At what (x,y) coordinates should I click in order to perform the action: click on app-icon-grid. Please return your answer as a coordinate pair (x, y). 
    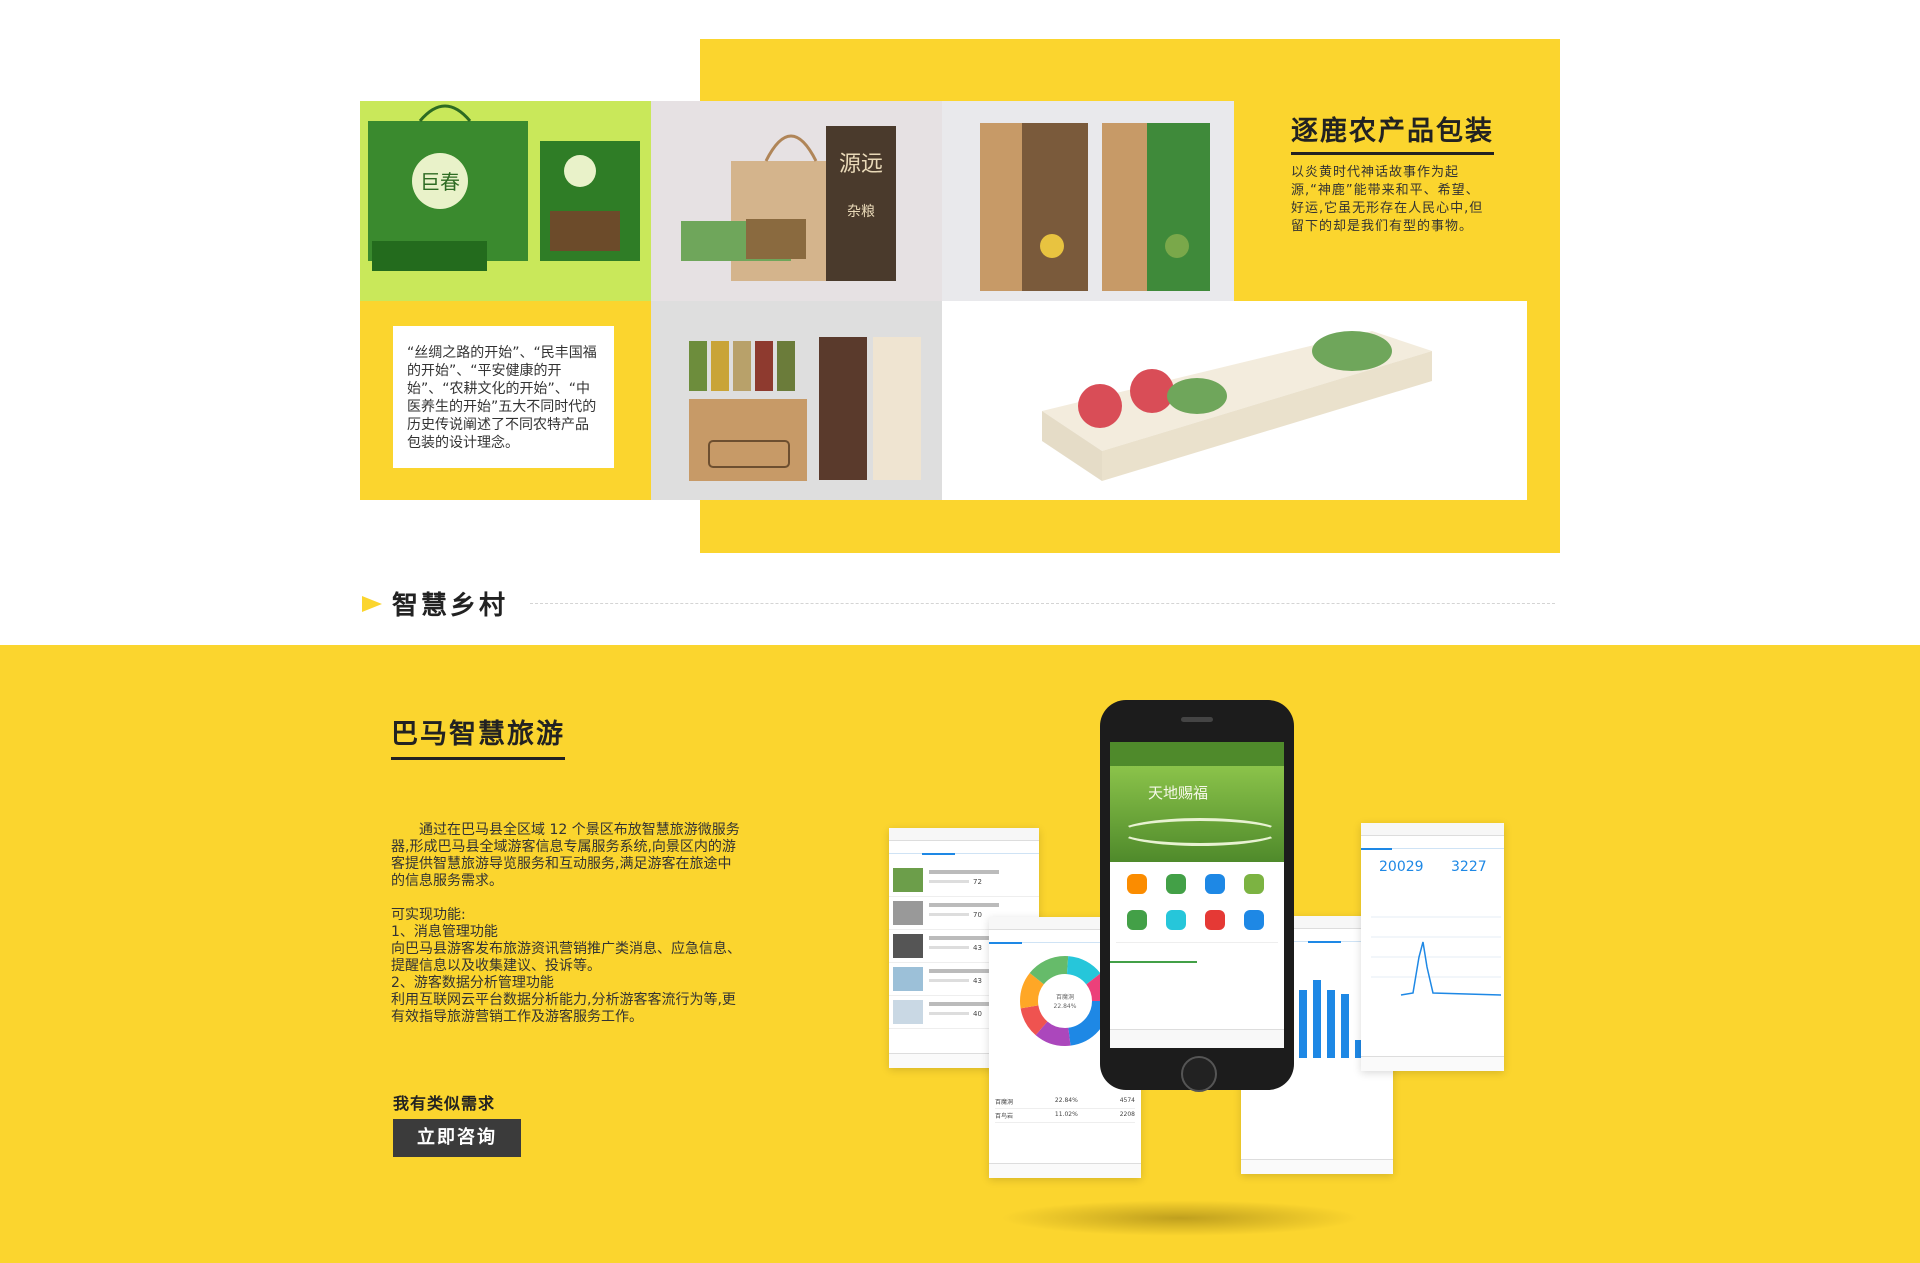
    Looking at the image, I should click on (1197, 902).